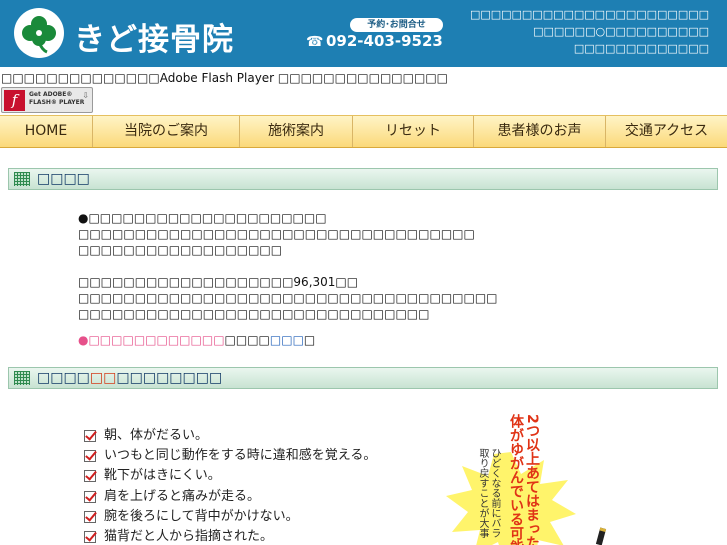  I want to click on intro-line: □□□□□□□□□□□□□□□□□□□96,301□□, so click(218, 282).